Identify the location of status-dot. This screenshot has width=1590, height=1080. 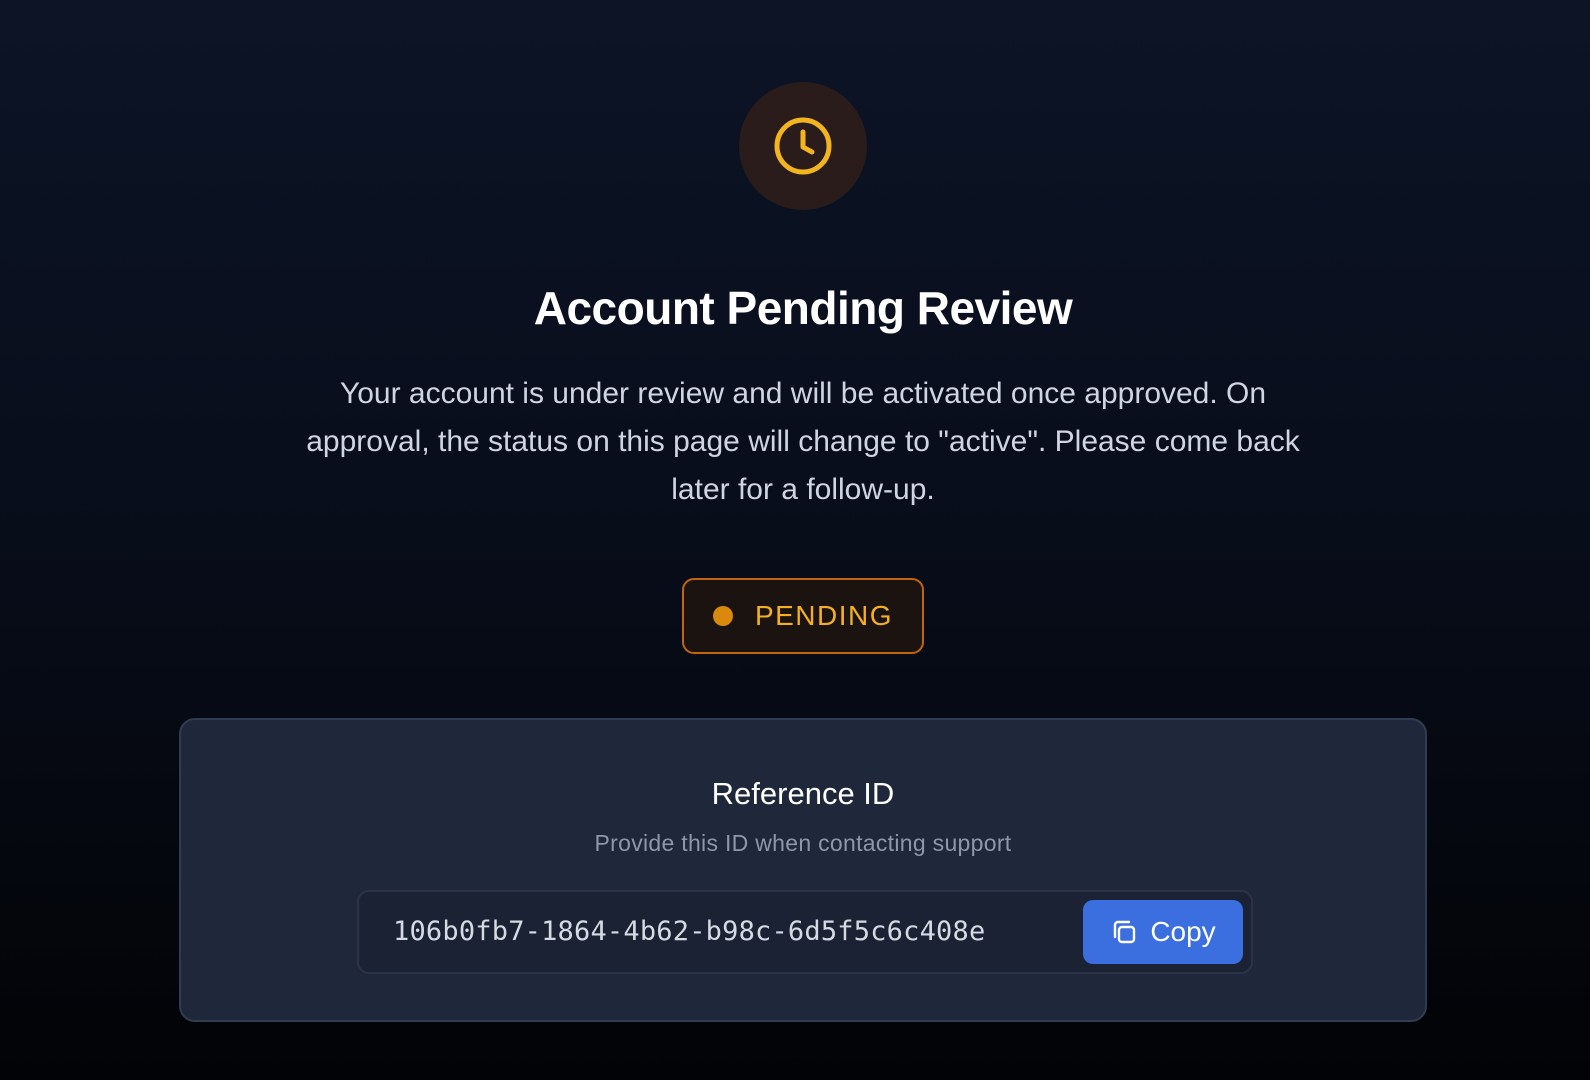
(722, 616).